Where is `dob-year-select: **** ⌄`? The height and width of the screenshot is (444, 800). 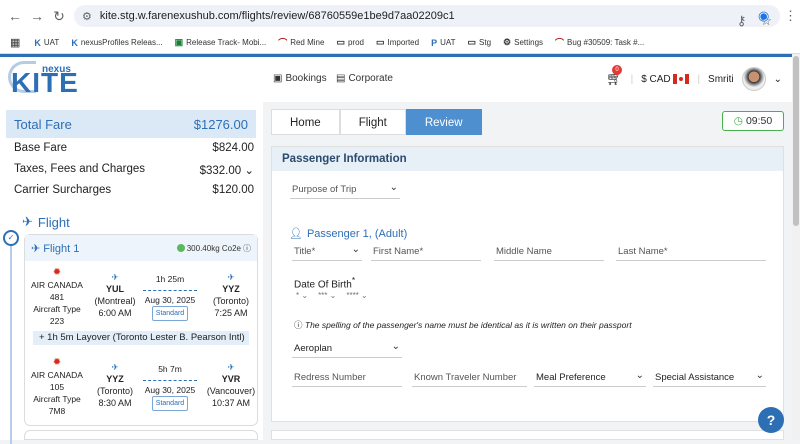 dob-year-select: **** ⌄ is located at coordinates (356, 295).